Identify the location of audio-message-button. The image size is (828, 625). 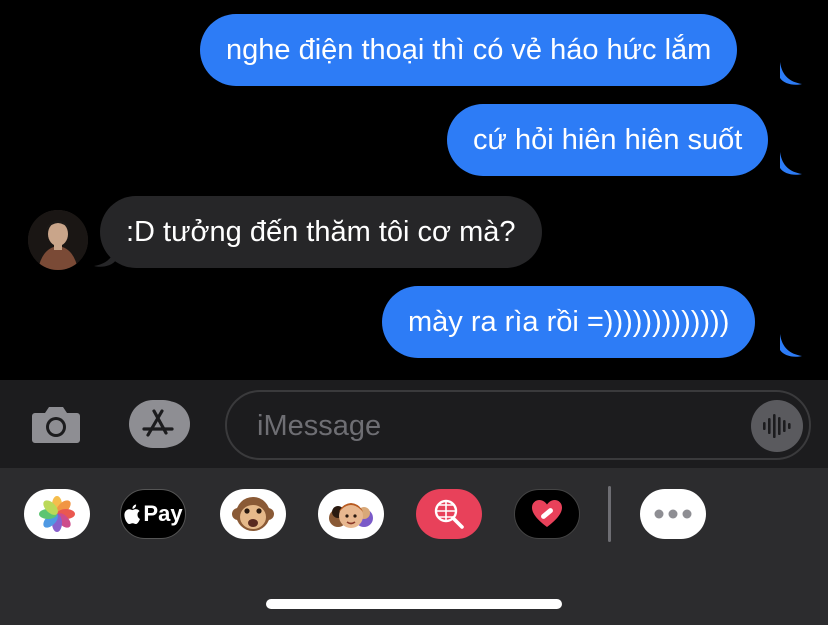
(777, 426).